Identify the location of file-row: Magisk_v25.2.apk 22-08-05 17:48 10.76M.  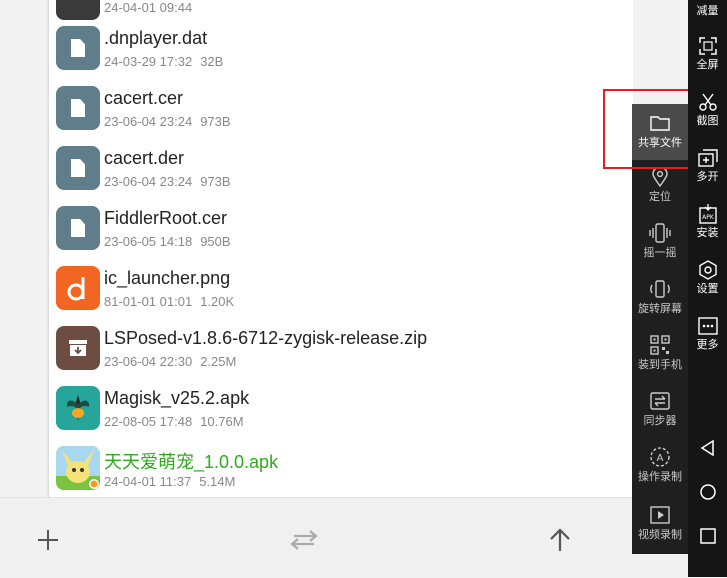
(341, 408).